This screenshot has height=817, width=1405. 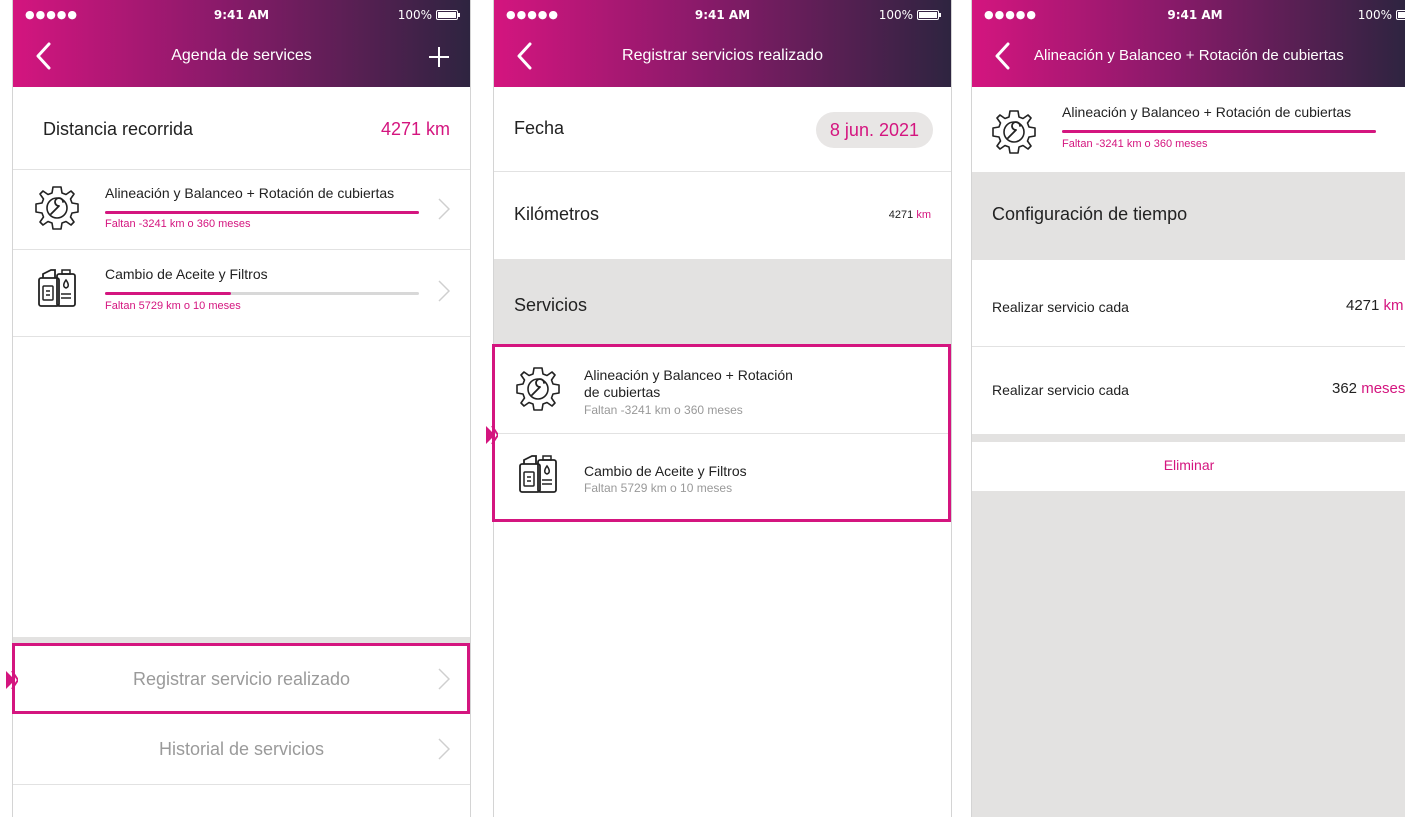 I want to click on date-picker: 8 jun. 2021, so click(x=874, y=130).